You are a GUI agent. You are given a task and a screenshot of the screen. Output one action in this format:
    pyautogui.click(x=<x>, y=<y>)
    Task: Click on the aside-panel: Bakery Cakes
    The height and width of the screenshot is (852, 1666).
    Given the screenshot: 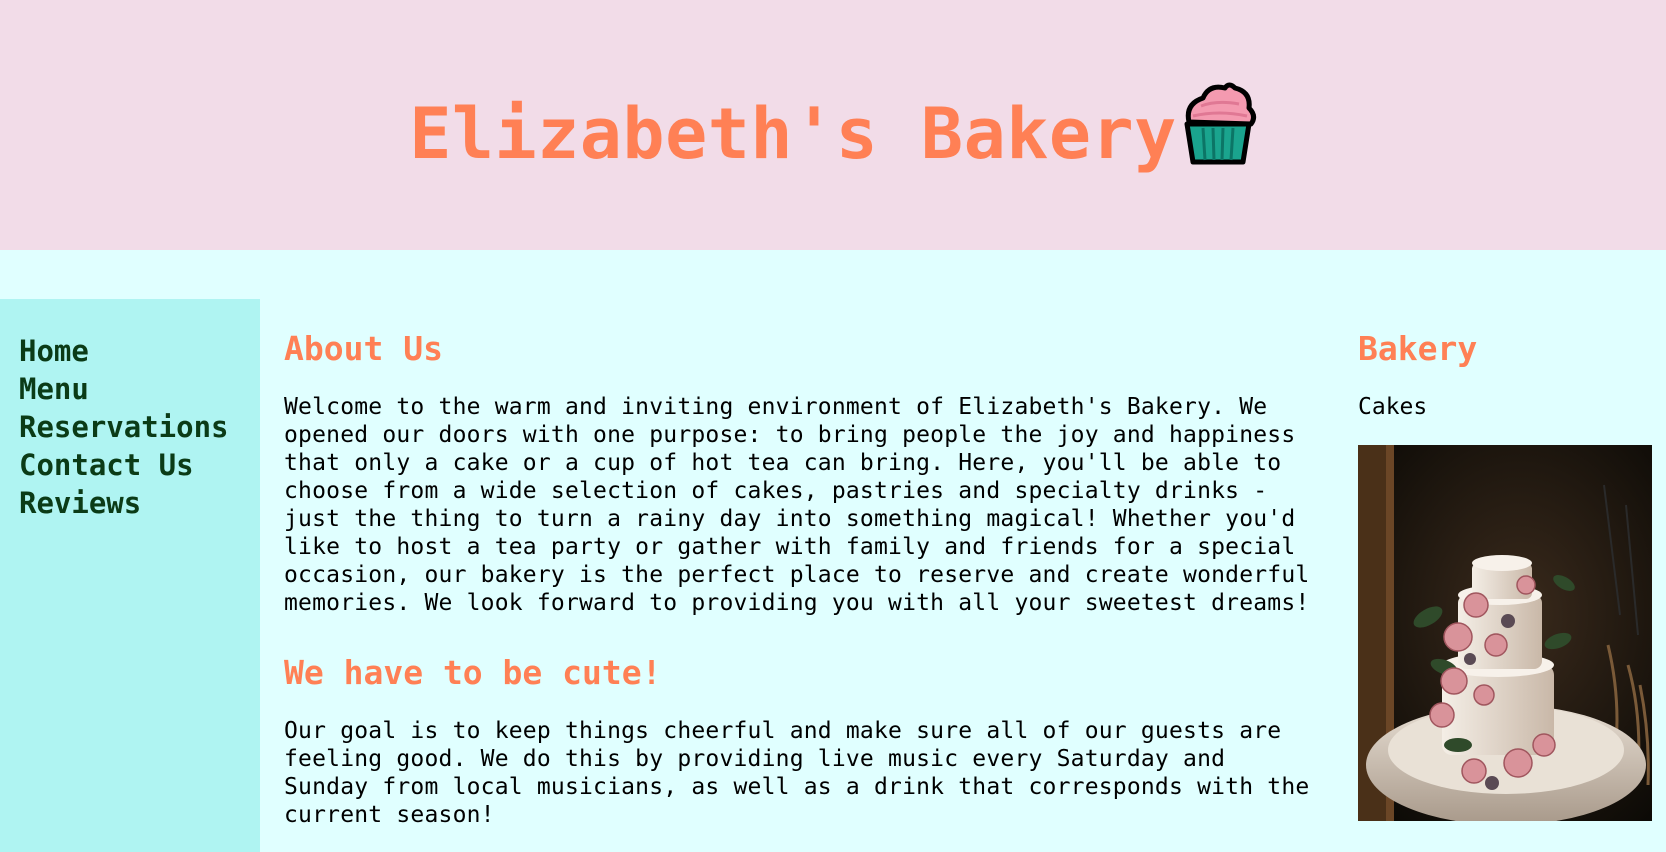 What is the action you would take?
    pyautogui.click(x=1505, y=573)
    